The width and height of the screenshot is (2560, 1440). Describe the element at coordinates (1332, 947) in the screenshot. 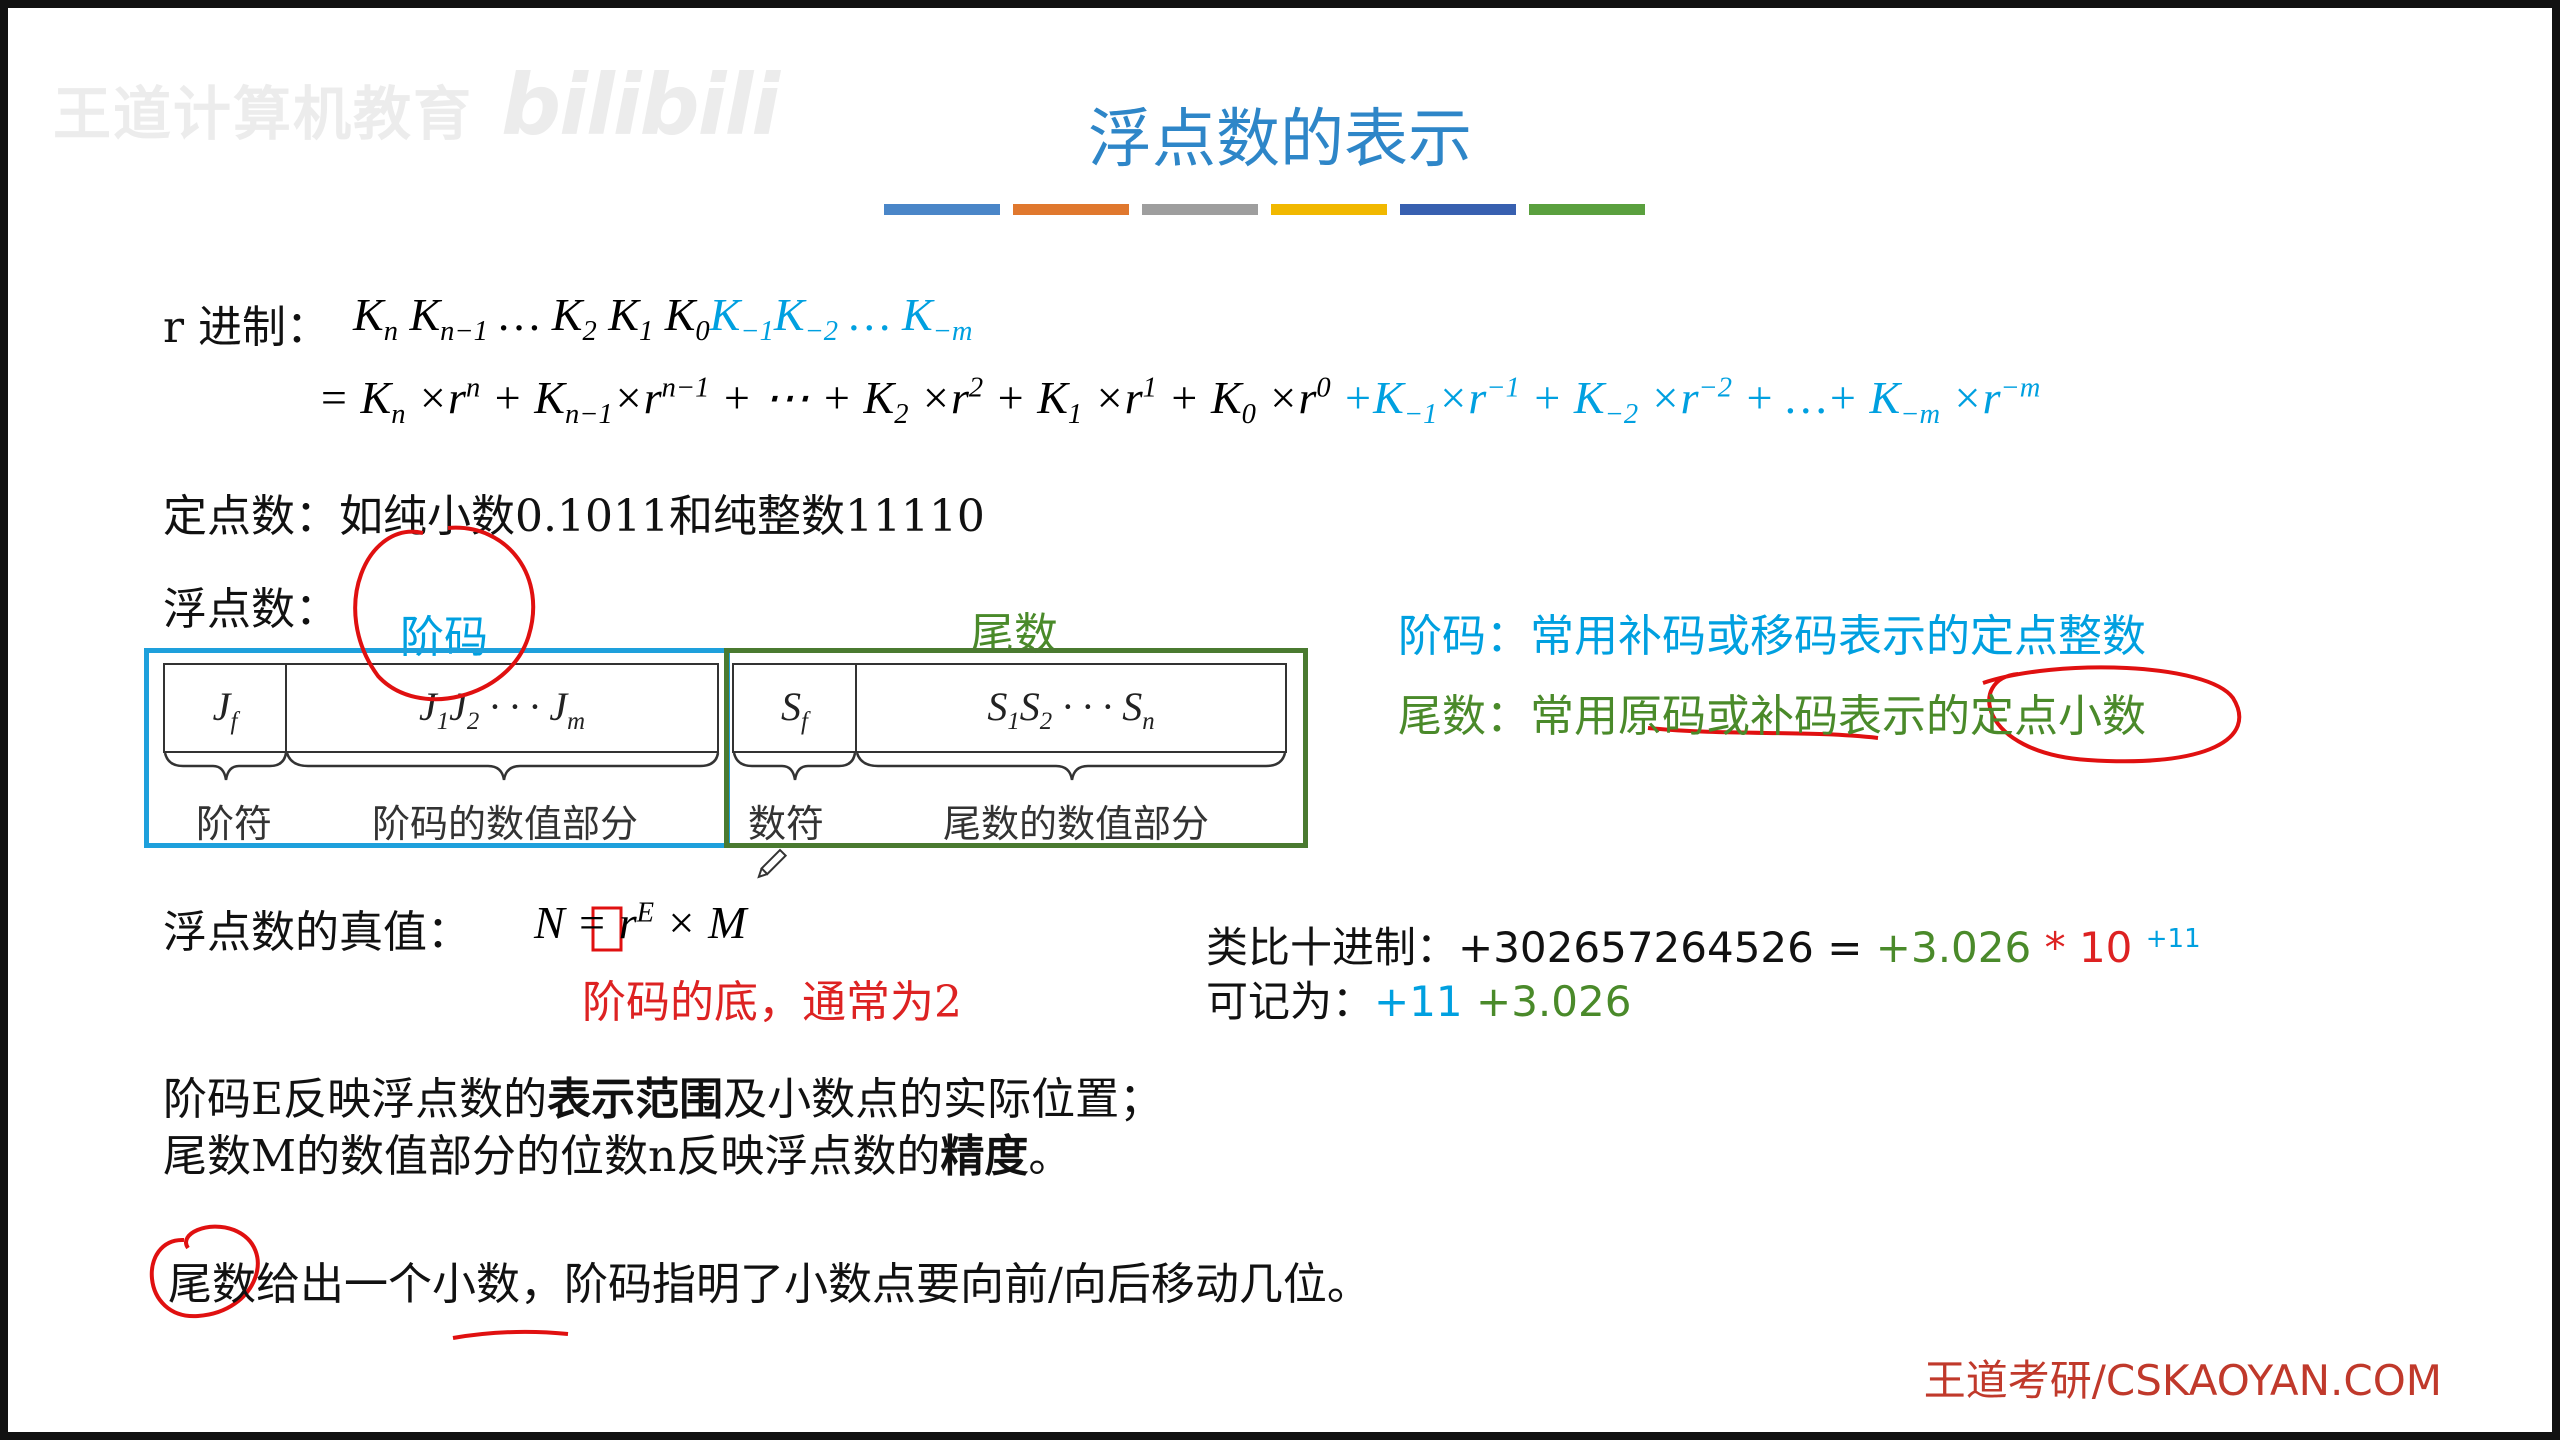

I see `decimal-label: 类比十进制：` at that location.